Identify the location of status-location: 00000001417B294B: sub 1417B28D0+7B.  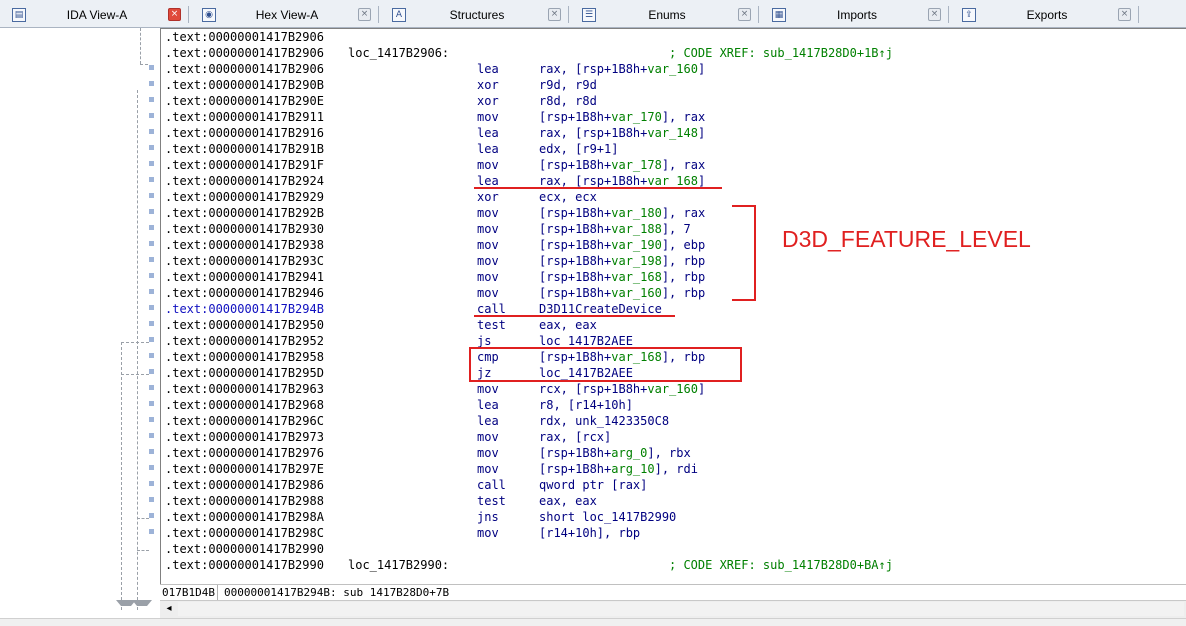
(337, 592).